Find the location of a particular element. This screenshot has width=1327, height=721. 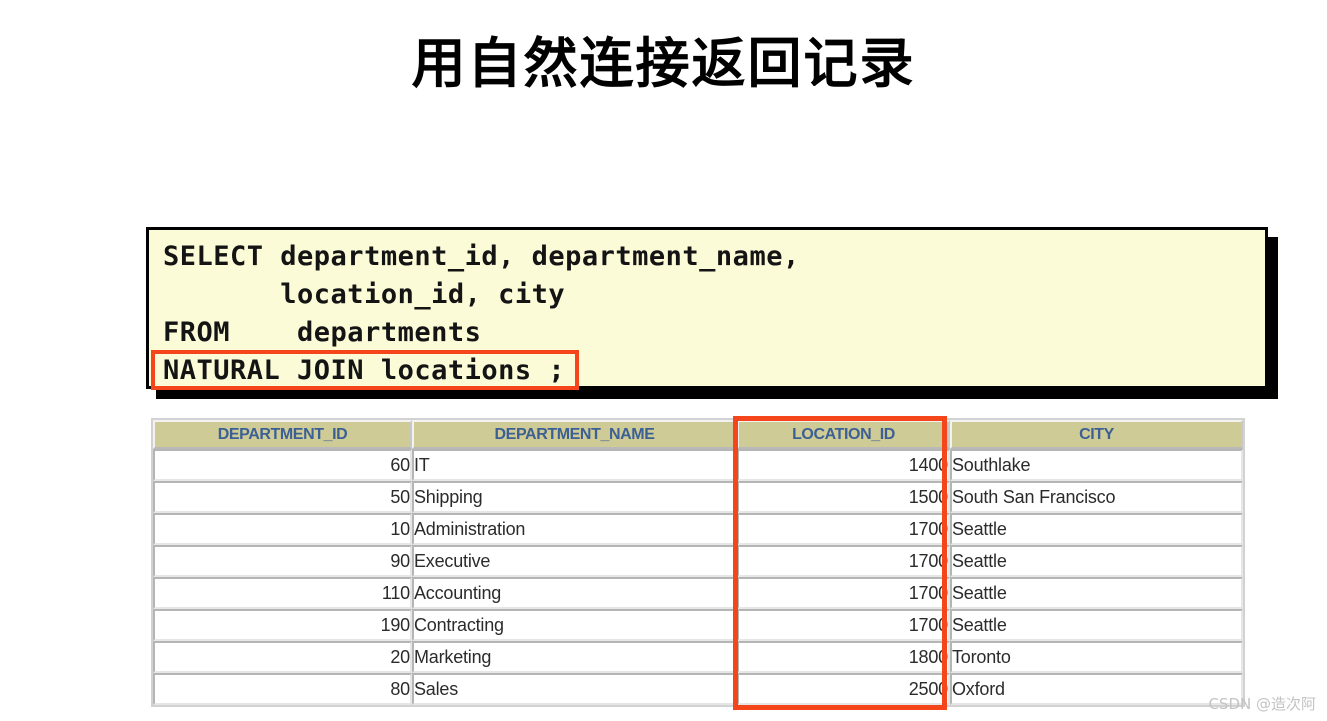

cell-department-id: 110 is located at coordinates (282, 593).